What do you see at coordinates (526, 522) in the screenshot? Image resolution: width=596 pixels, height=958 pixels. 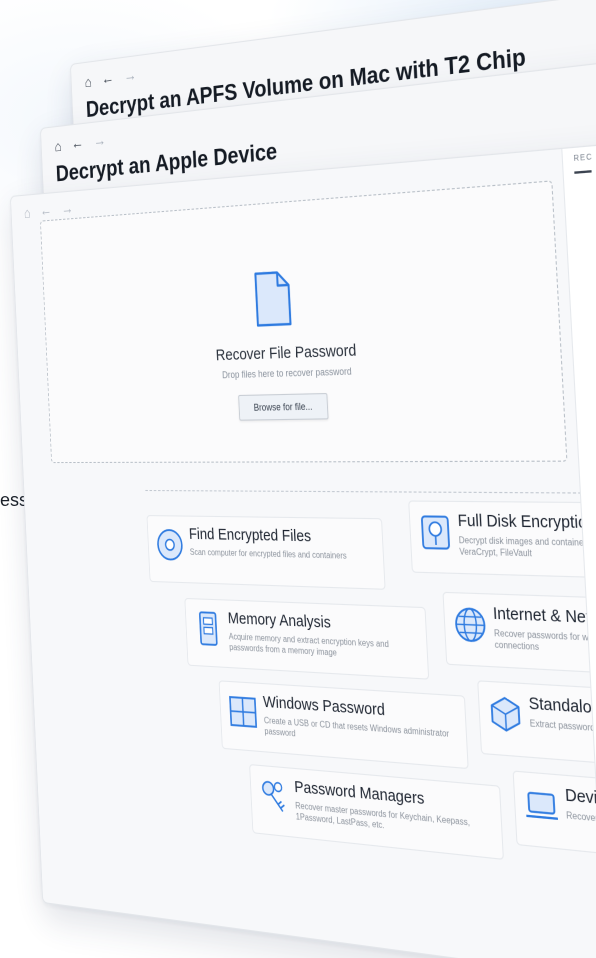 I see `tile-title: Full Disk Encryption` at bounding box center [526, 522].